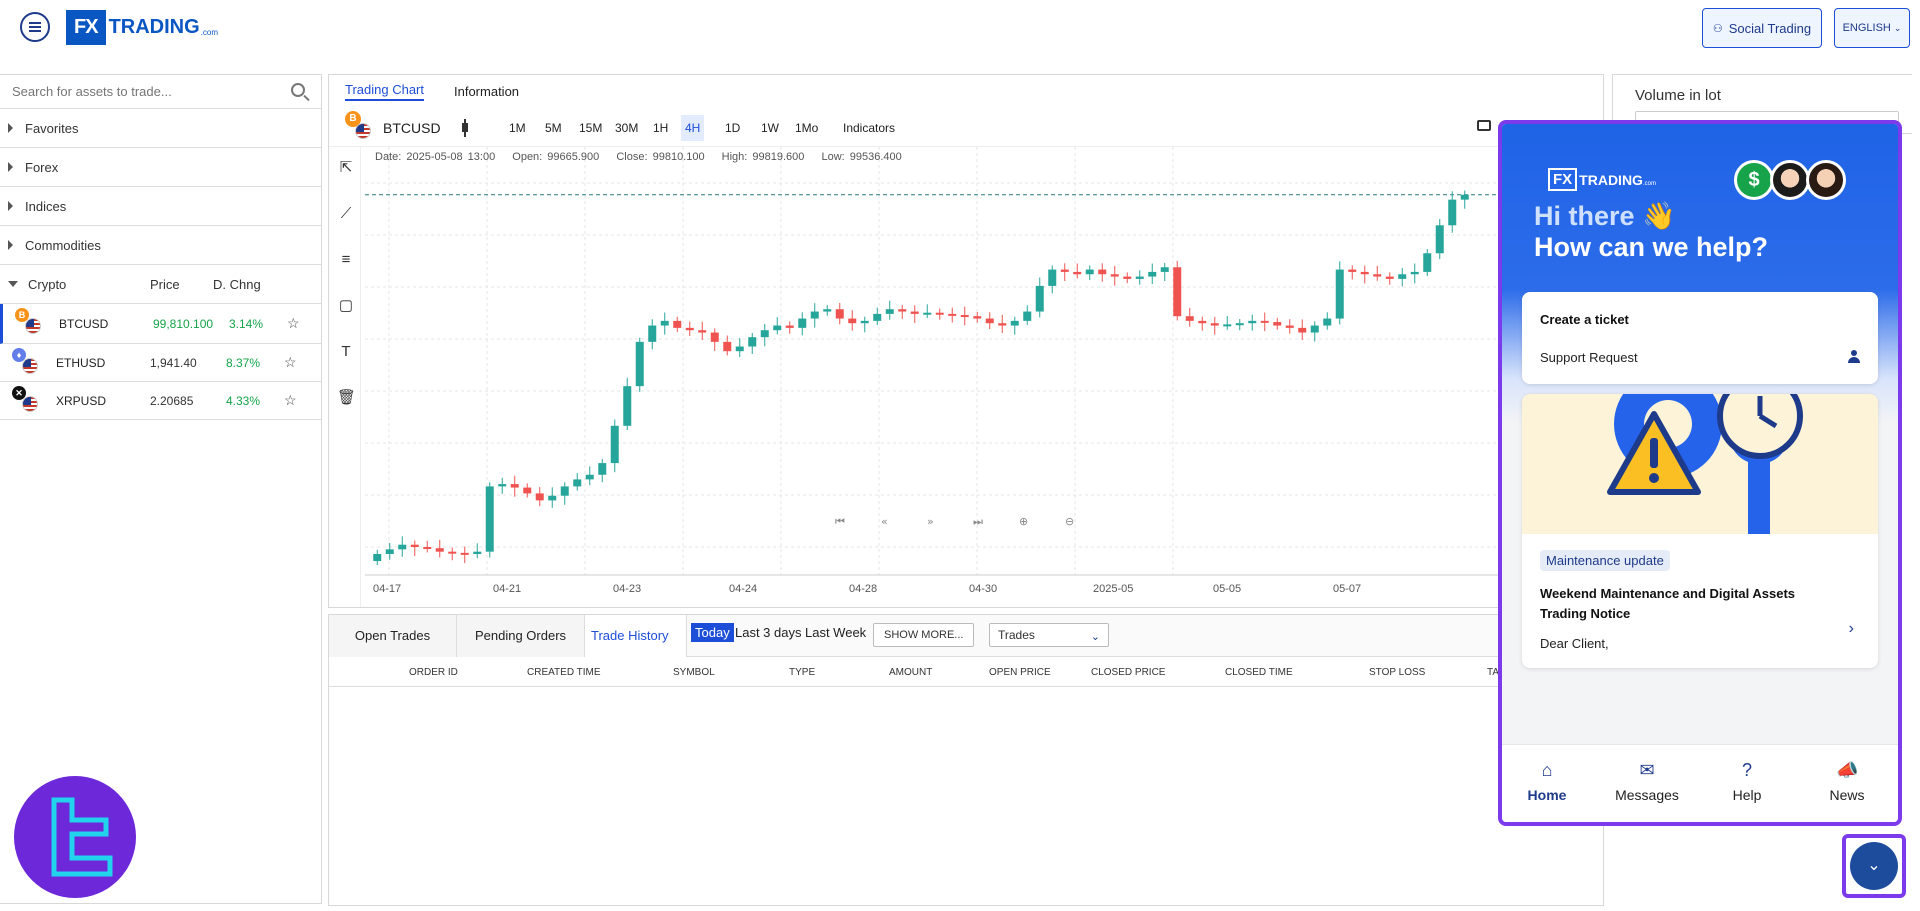  What do you see at coordinates (1747, 781) in the screenshot?
I see `nav-help: ? Help` at bounding box center [1747, 781].